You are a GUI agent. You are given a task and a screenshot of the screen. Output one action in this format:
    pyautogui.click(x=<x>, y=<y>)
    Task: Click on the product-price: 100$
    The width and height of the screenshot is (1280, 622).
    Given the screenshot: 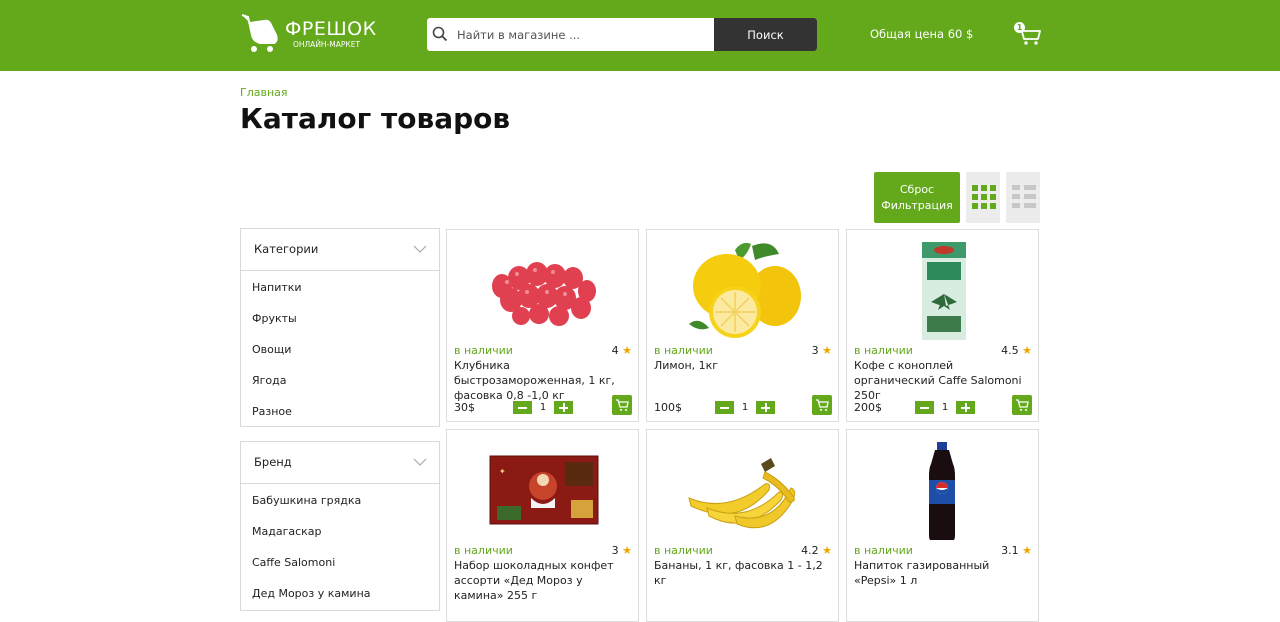 What is the action you would take?
    pyautogui.click(x=668, y=407)
    